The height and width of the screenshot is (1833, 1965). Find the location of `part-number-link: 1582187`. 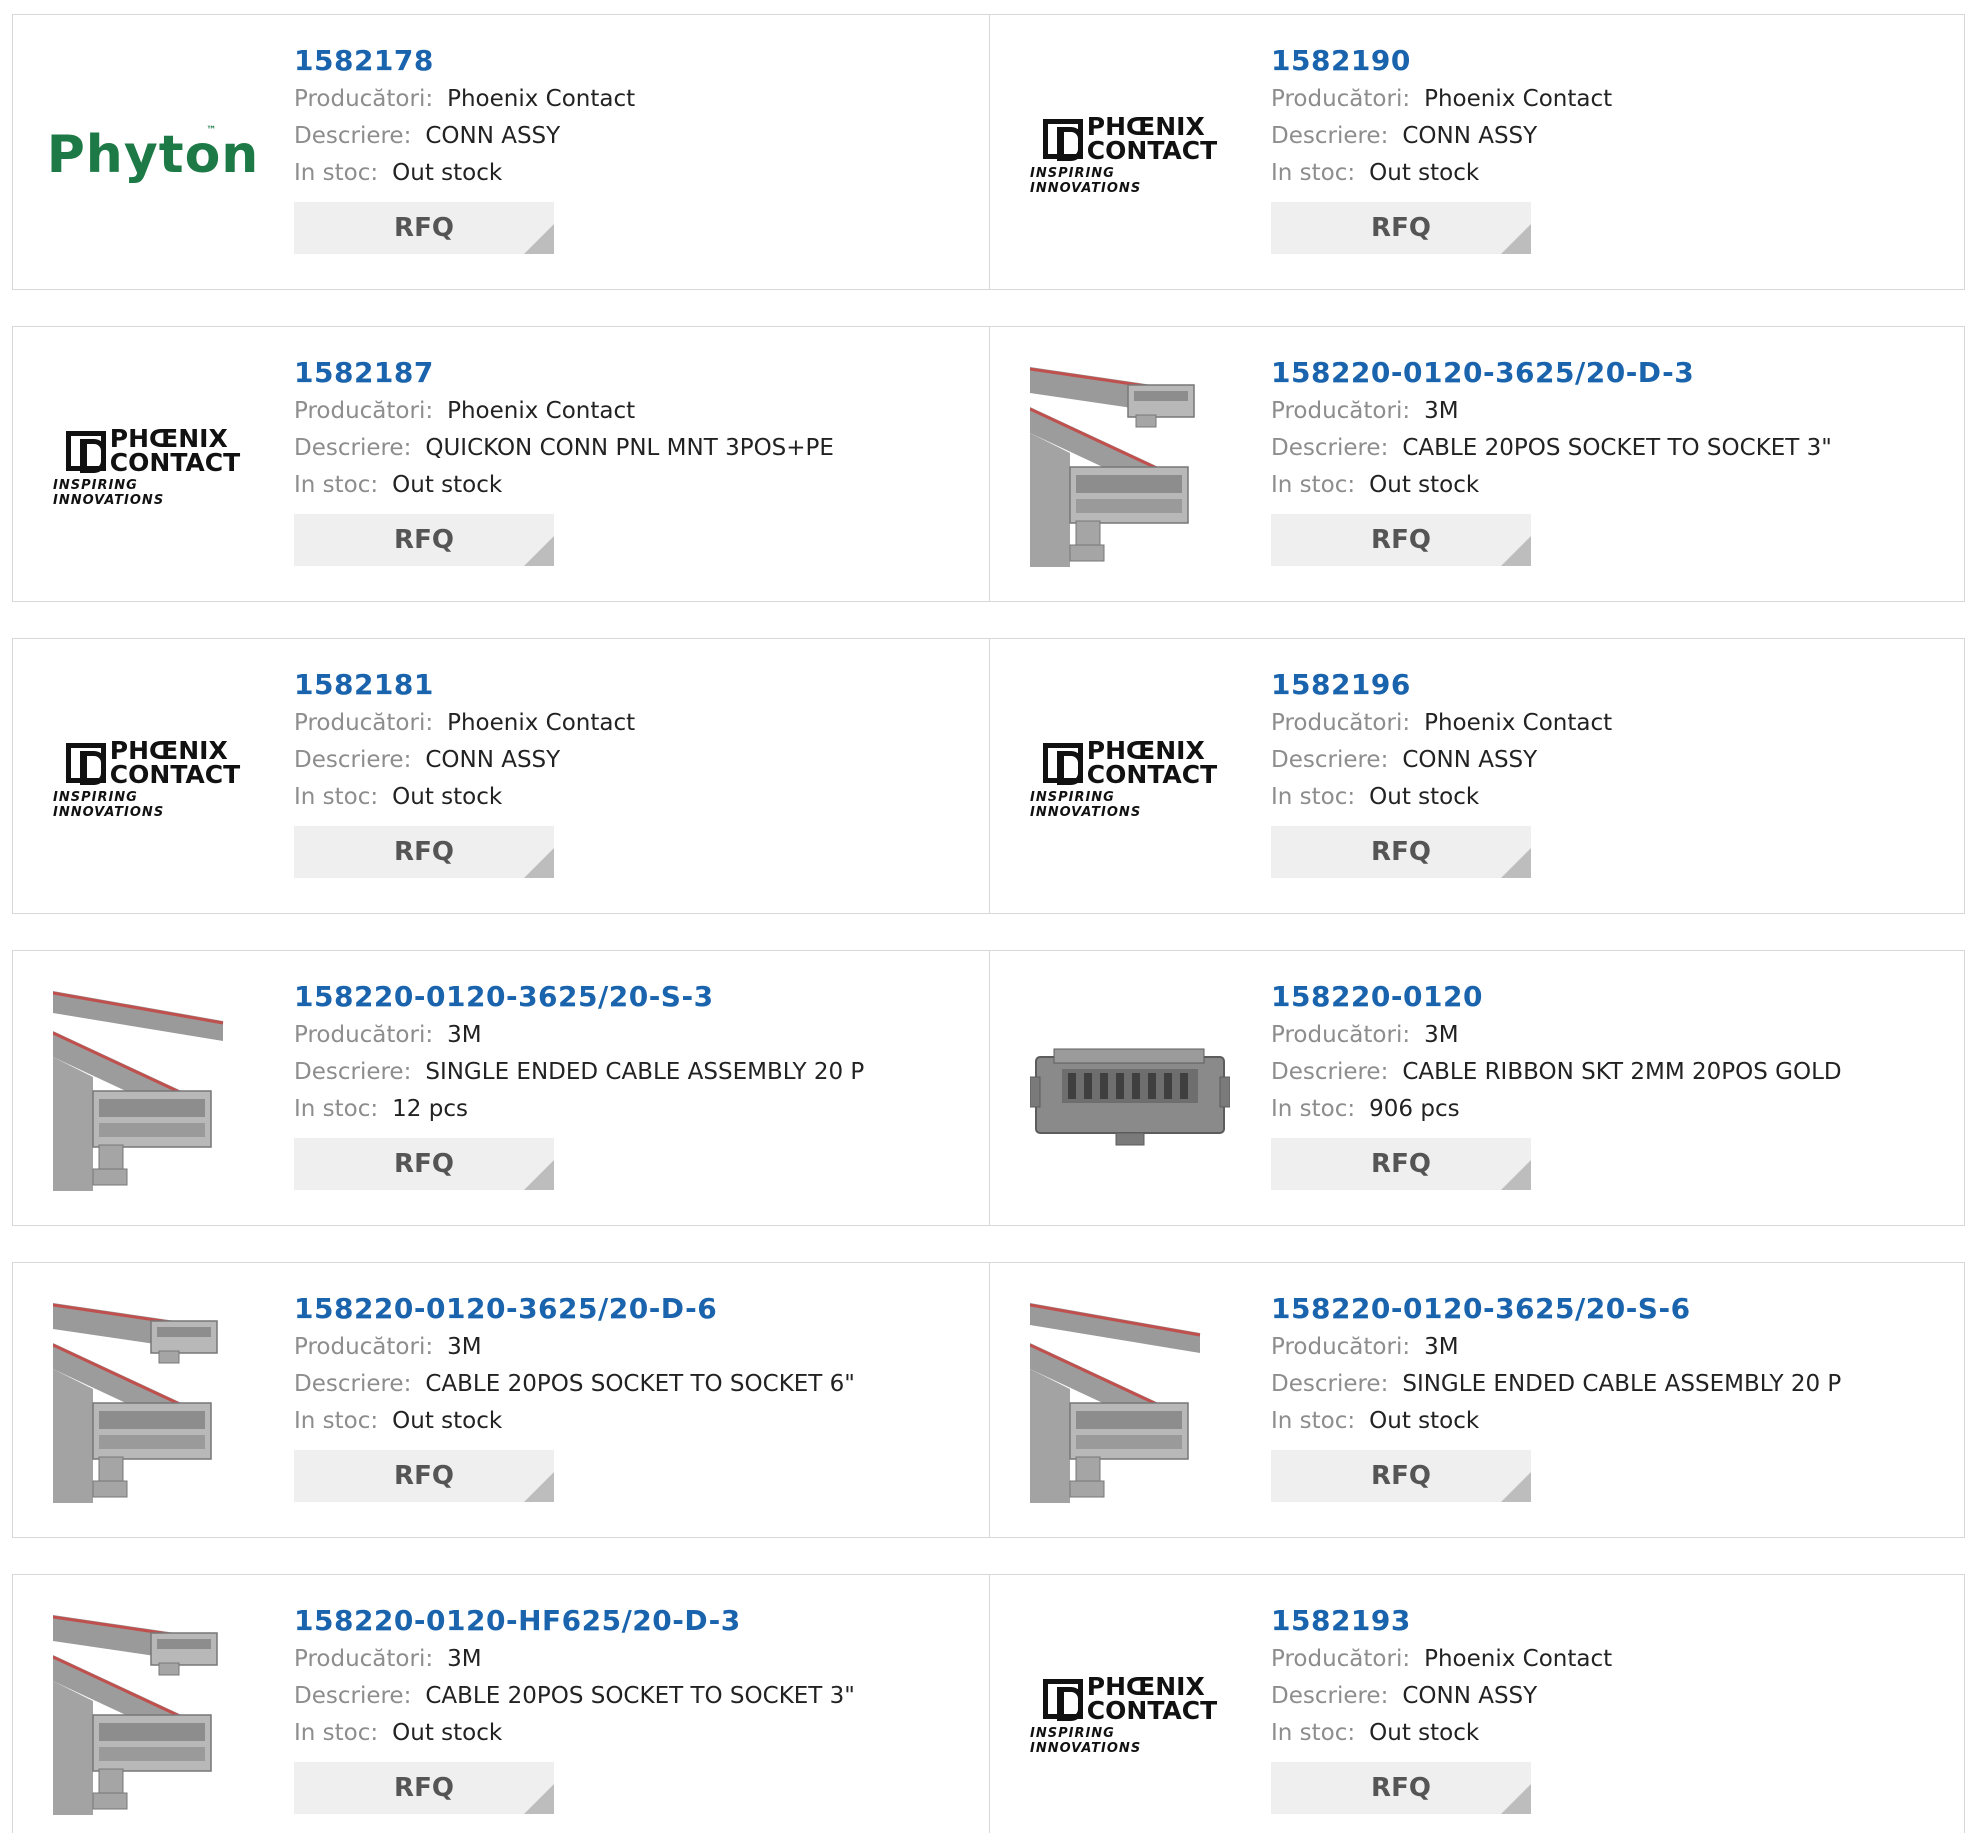

part-number-link: 1582187 is located at coordinates (634, 373).